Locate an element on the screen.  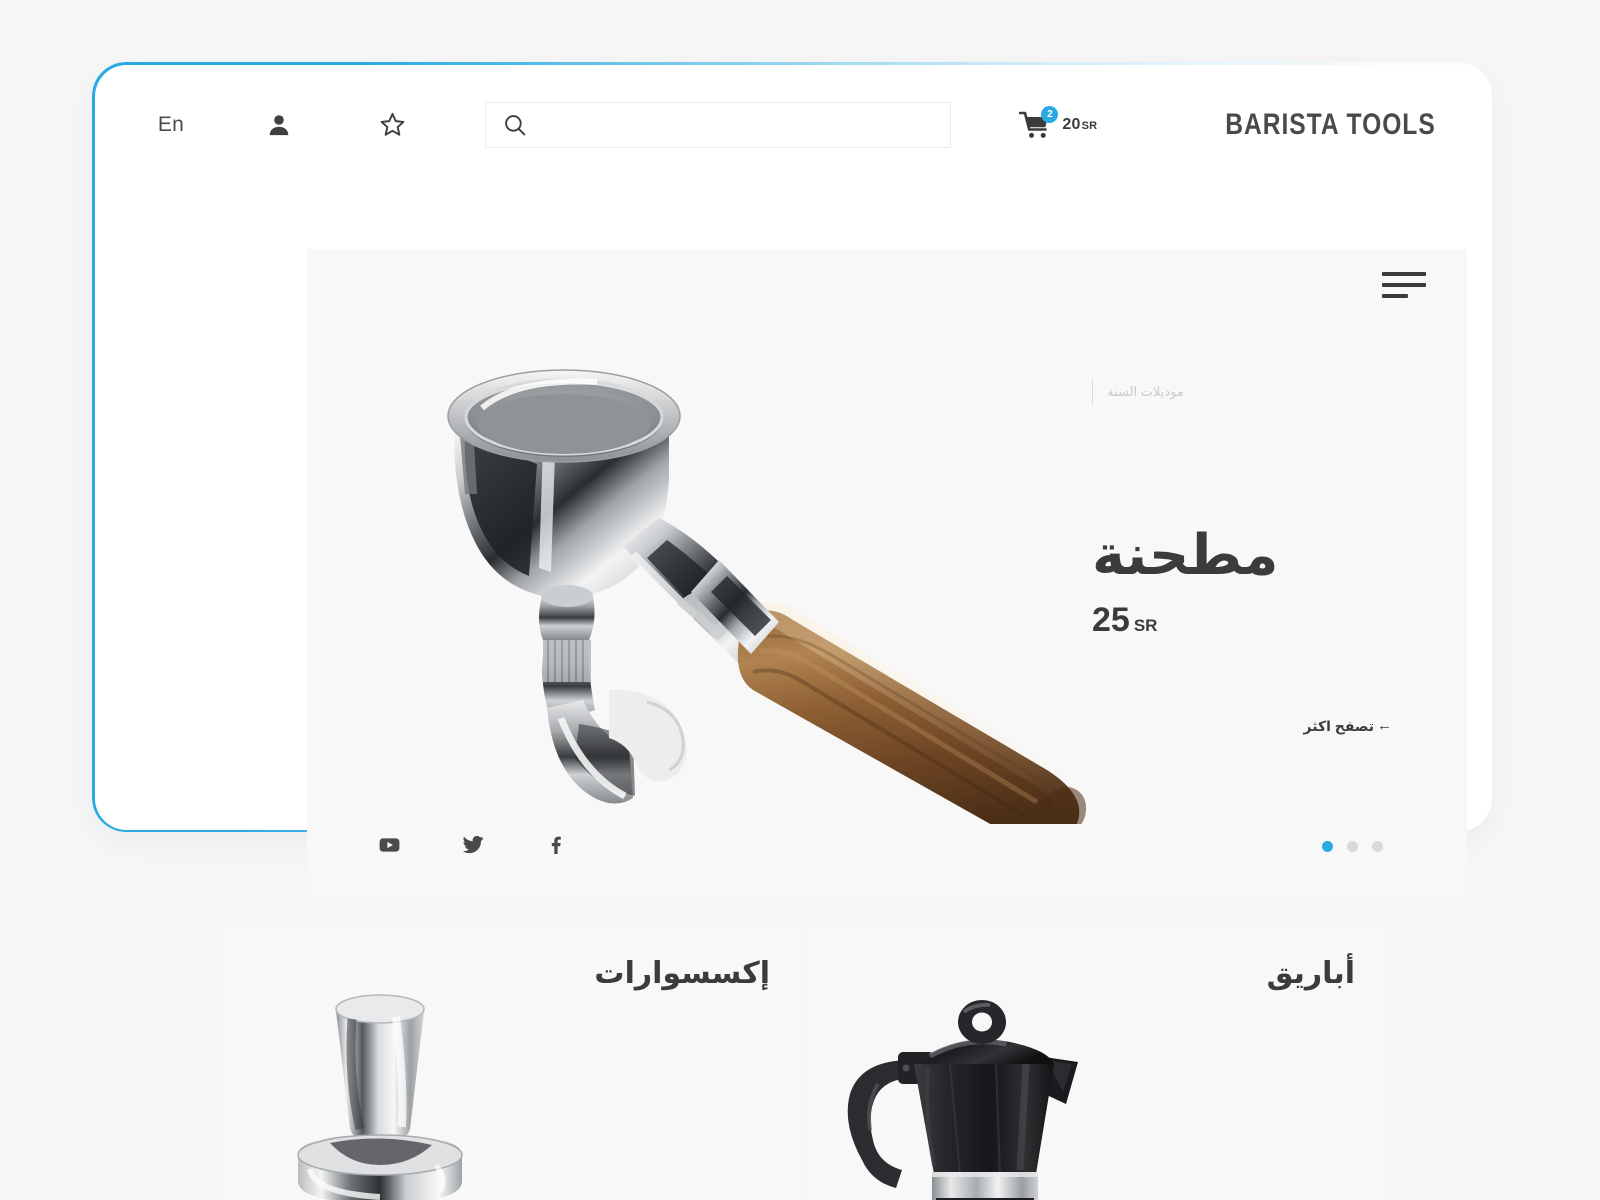
social-links is located at coordinates (471, 845).